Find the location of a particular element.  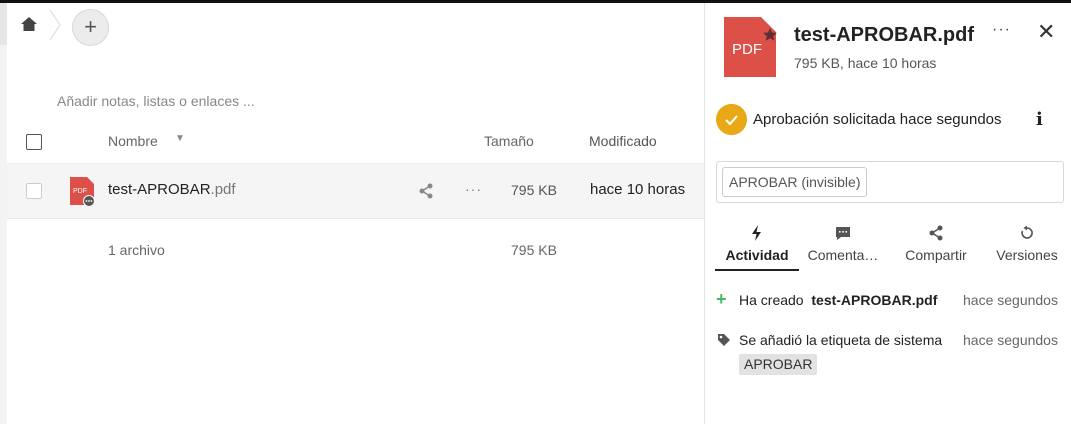

left-navigation-strip is located at coordinates (3, 213).